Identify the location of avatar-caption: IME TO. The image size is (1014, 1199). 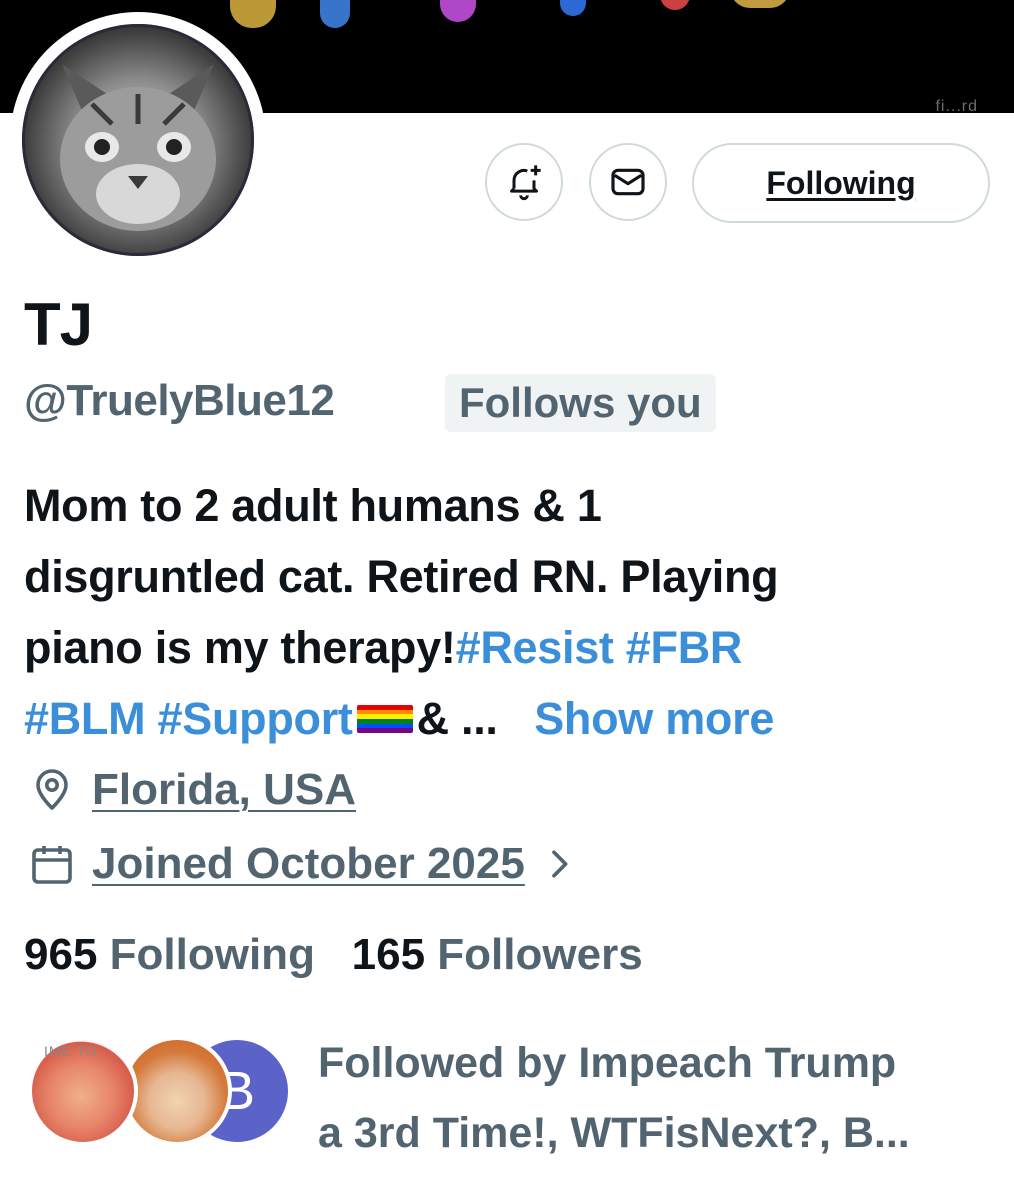
(71, 1051).